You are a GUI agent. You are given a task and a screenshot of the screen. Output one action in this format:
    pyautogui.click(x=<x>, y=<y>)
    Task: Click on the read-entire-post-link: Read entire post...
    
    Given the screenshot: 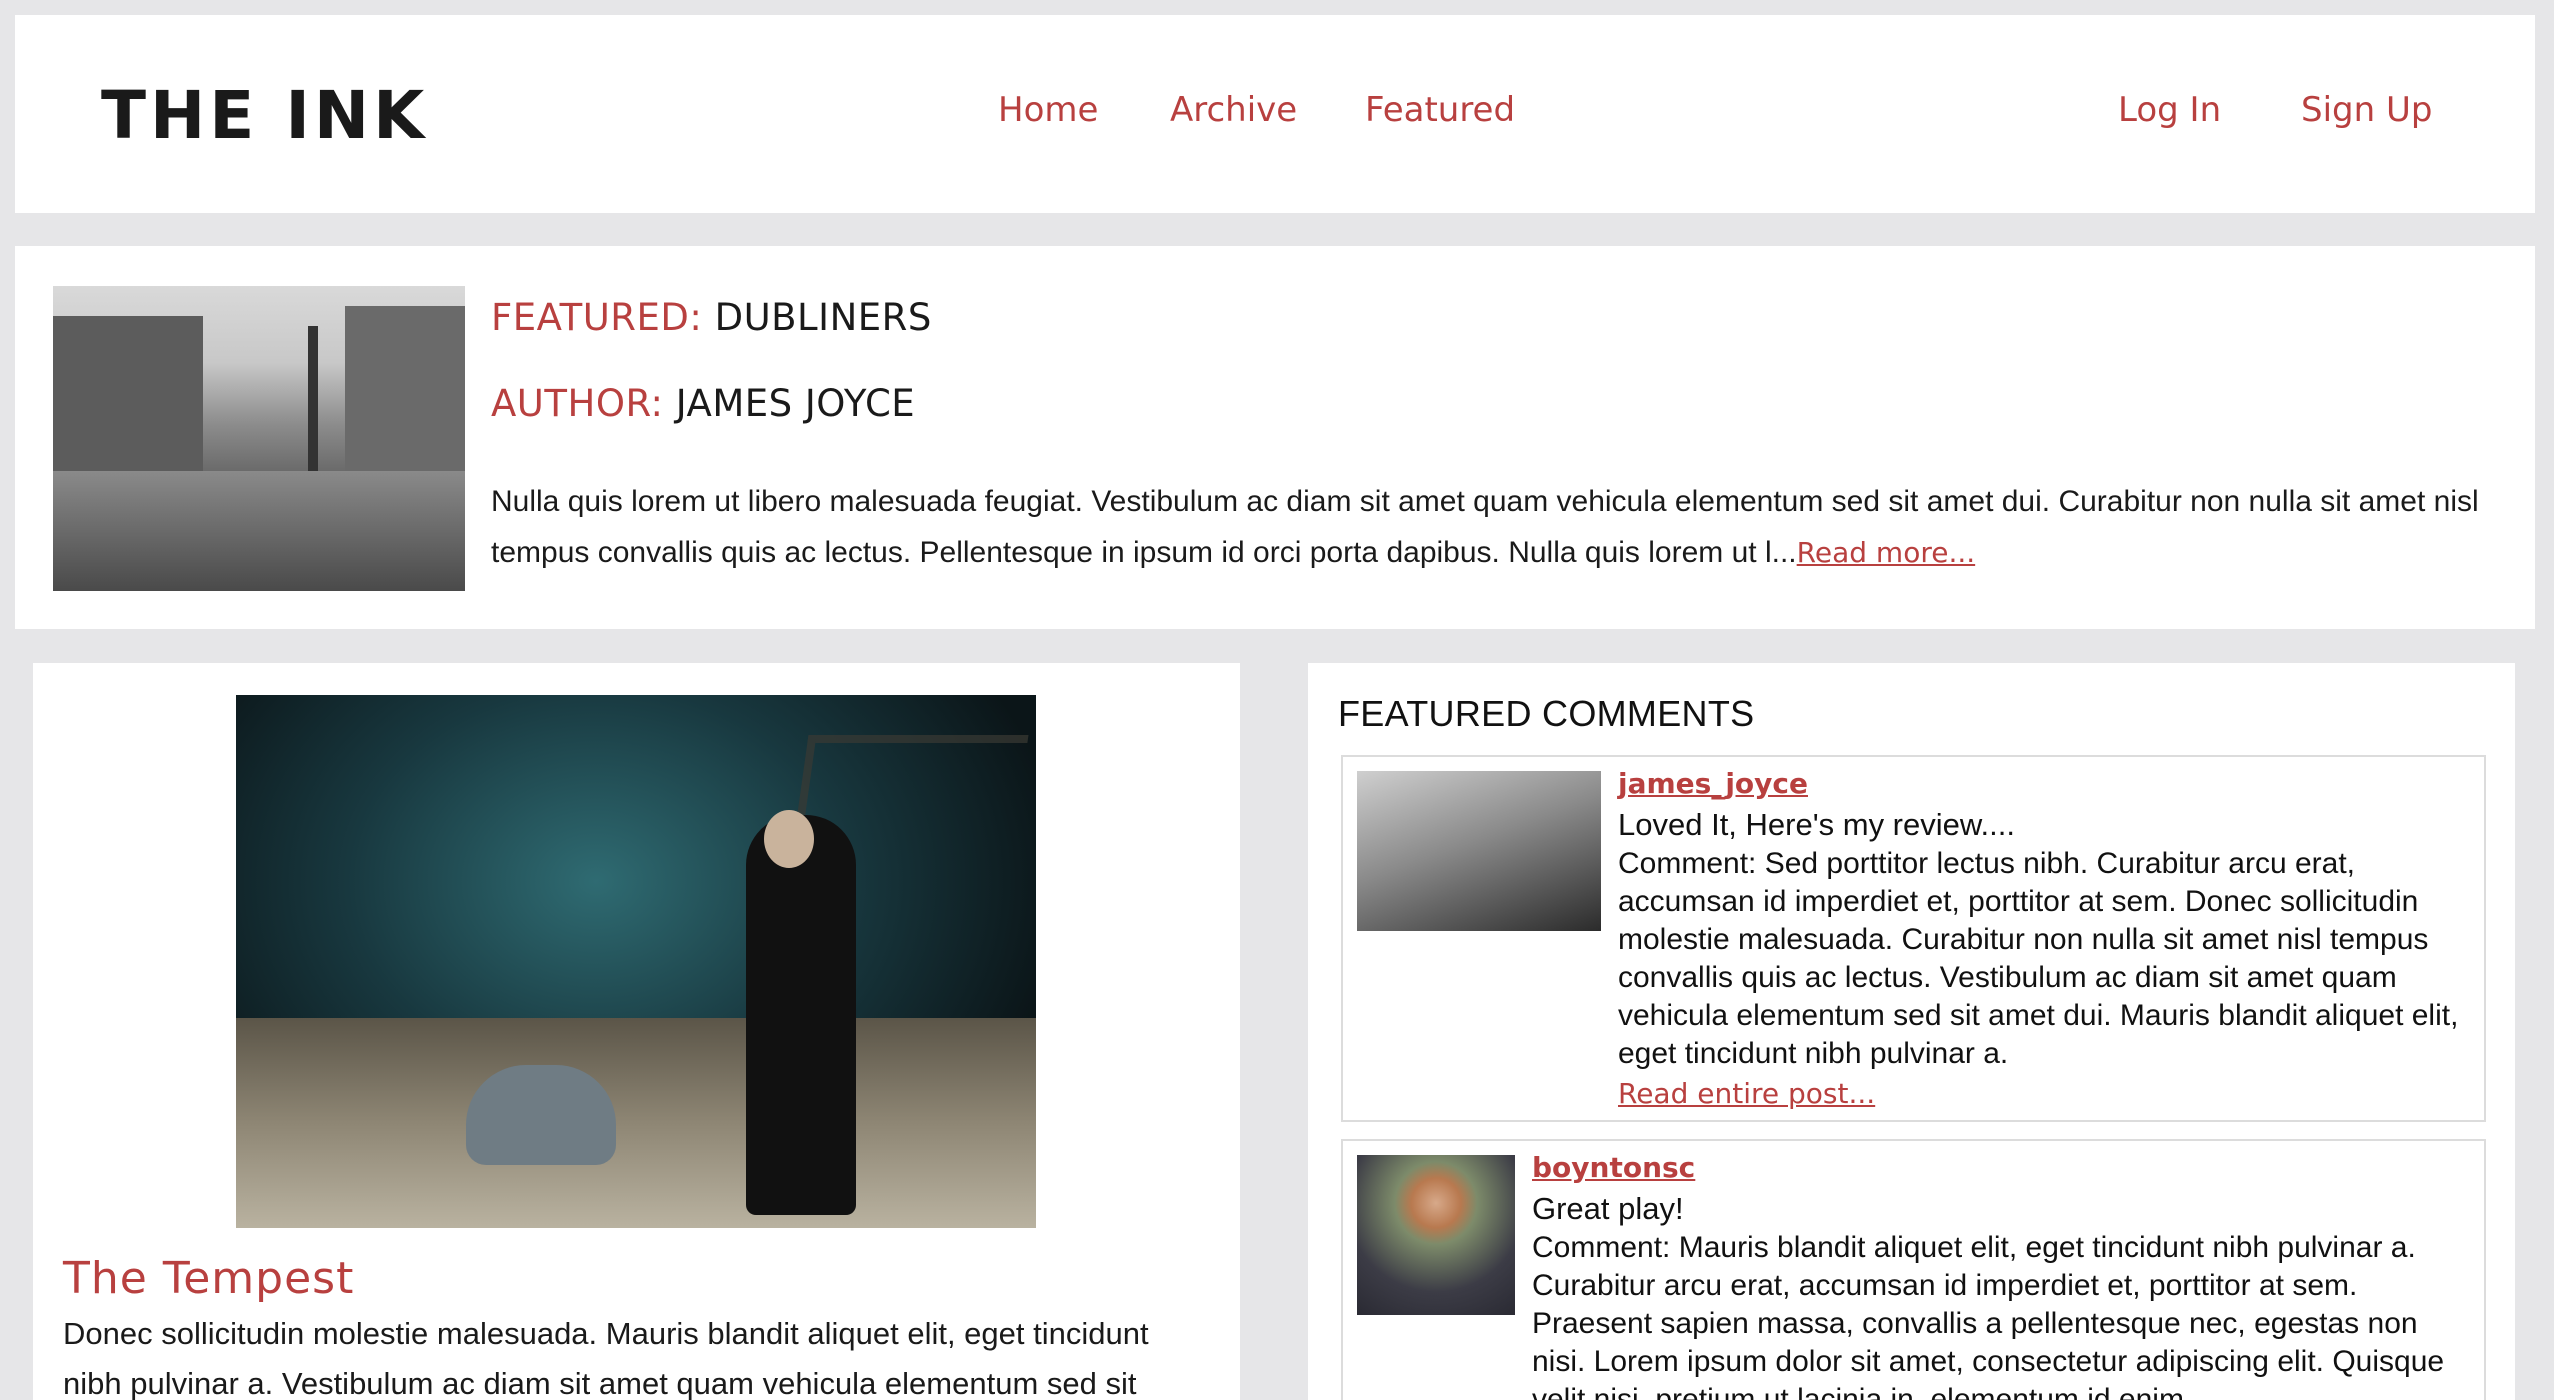 What is the action you would take?
    pyautogui.click(x=1746, y=1093)
    